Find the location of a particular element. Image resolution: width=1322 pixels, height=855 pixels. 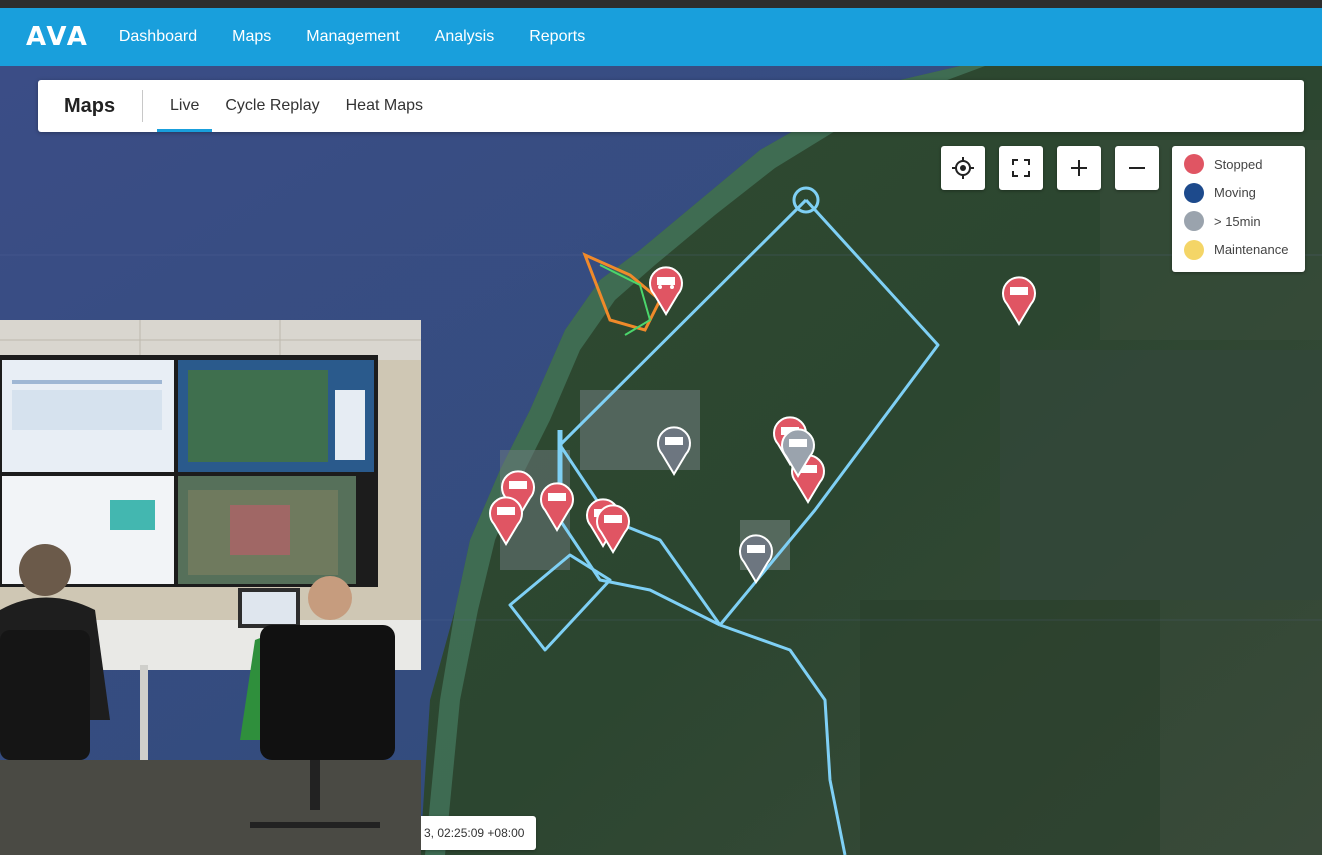

nav-analysis: Analysis is located at coordinates (465, 37).